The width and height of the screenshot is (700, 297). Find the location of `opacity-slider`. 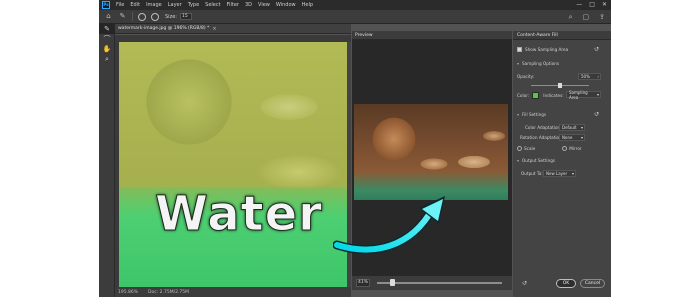

opacity-slider is located at coordinates (560, 85).